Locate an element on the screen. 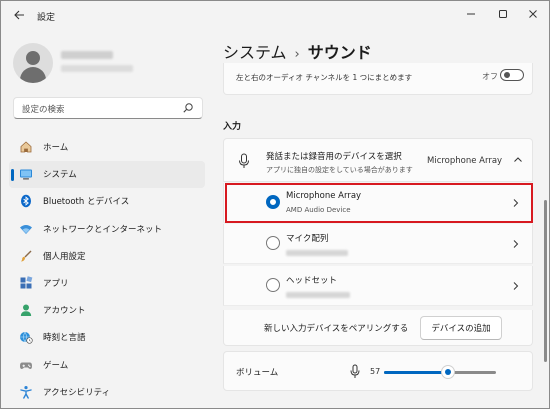 This screenshot has height=409, width=550. breadcrumb: システム › サウンド is located at coordinates (297, 51).